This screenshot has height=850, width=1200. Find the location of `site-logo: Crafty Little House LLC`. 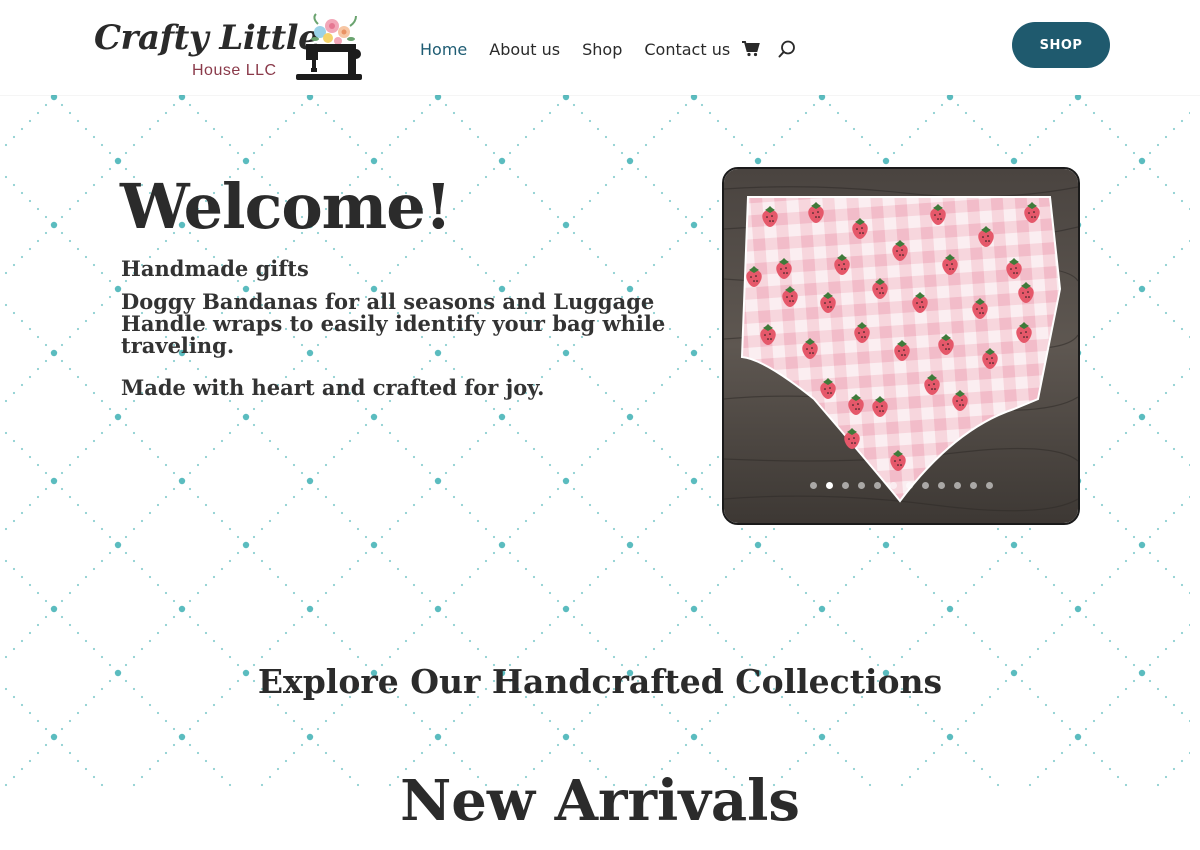

site-logo: Crafty Little House LLC is located at coordinates (233, 49).